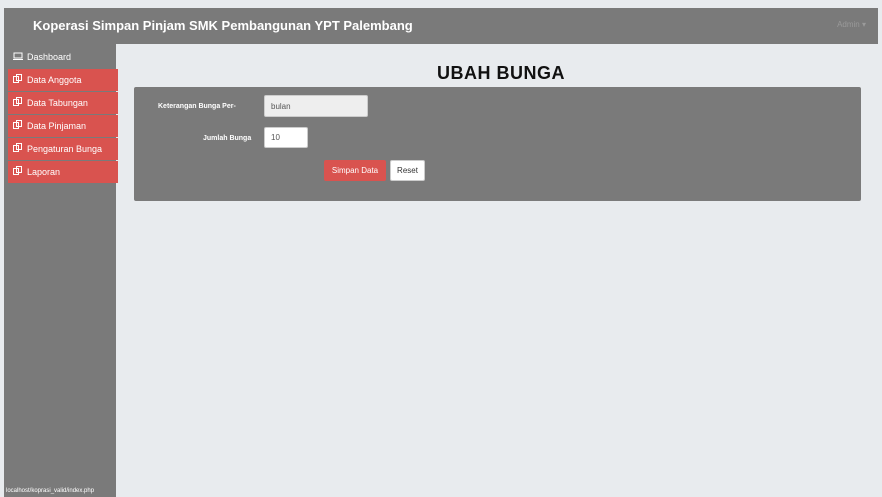 This screenshot has width=882, height=497. What do you see at coordinates (851, 24) in the screenshot?
I see `user-menu: Admin ▾` at bounding box center [851, 24].